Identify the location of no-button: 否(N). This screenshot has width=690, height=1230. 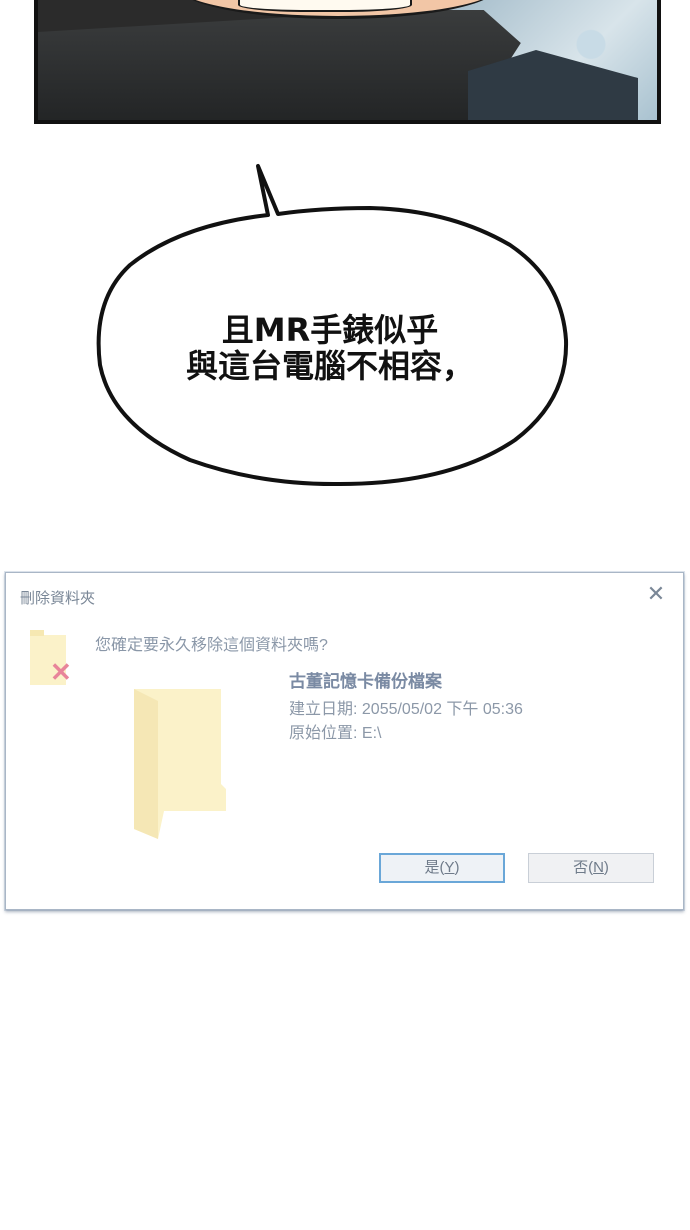
(591, 868).